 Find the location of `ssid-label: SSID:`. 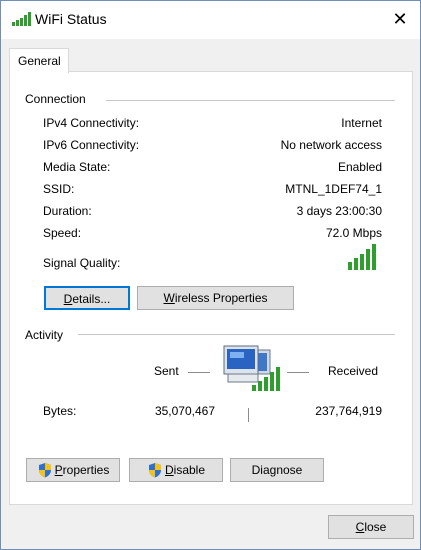

ssid-label: SSID: is located at coordinates (59, 189).